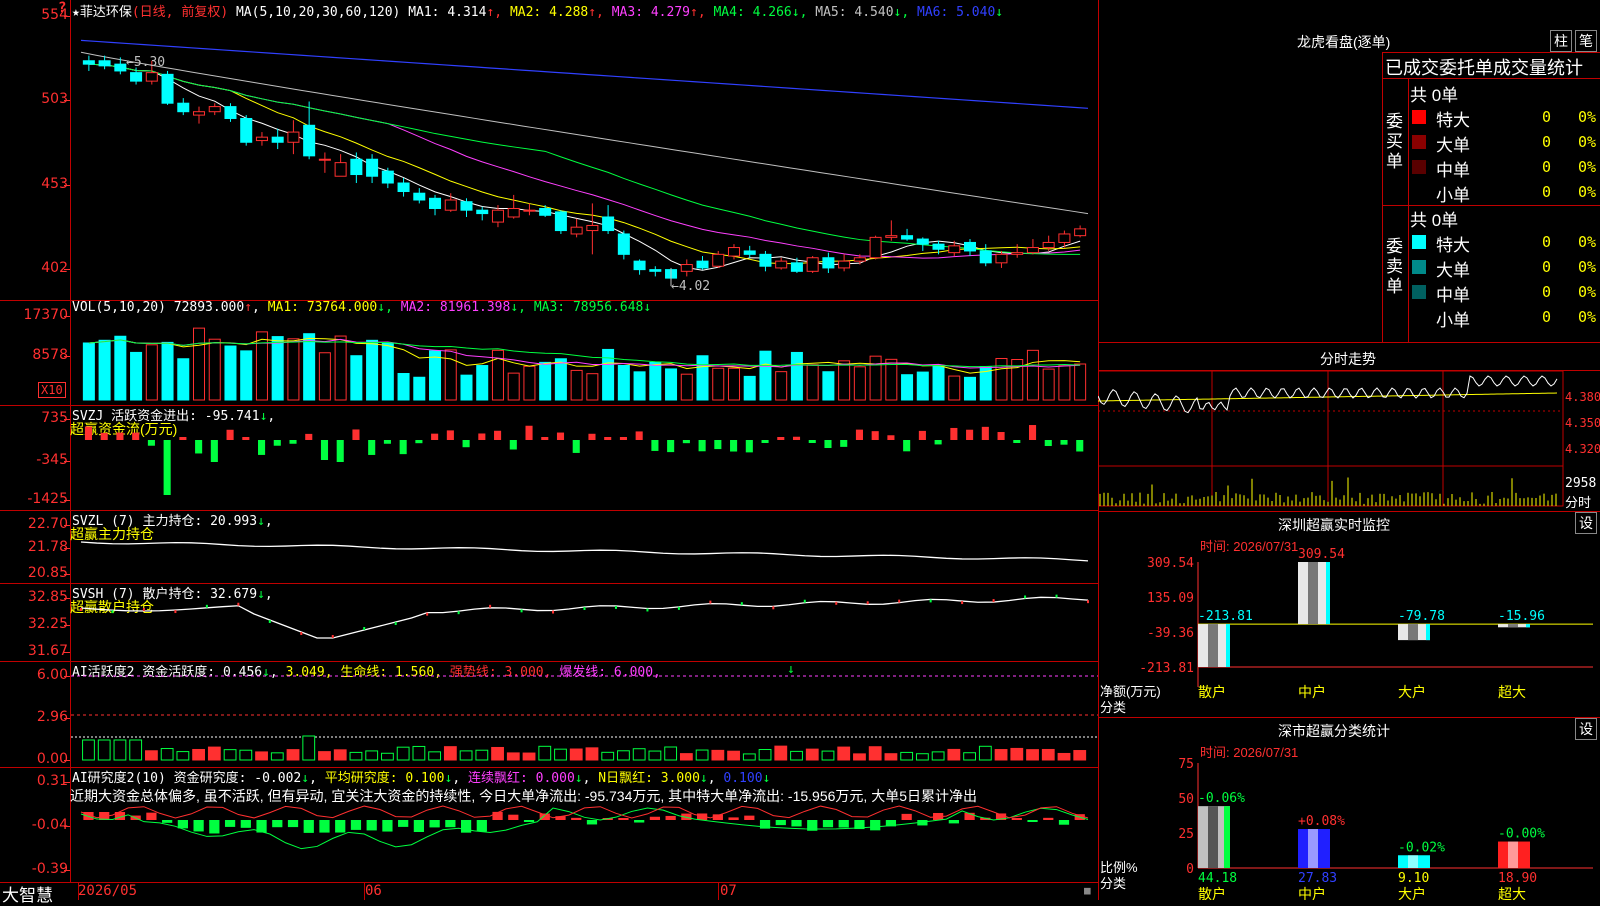  I want to click on bar-mode-button: 柱, so click(1561, 41).